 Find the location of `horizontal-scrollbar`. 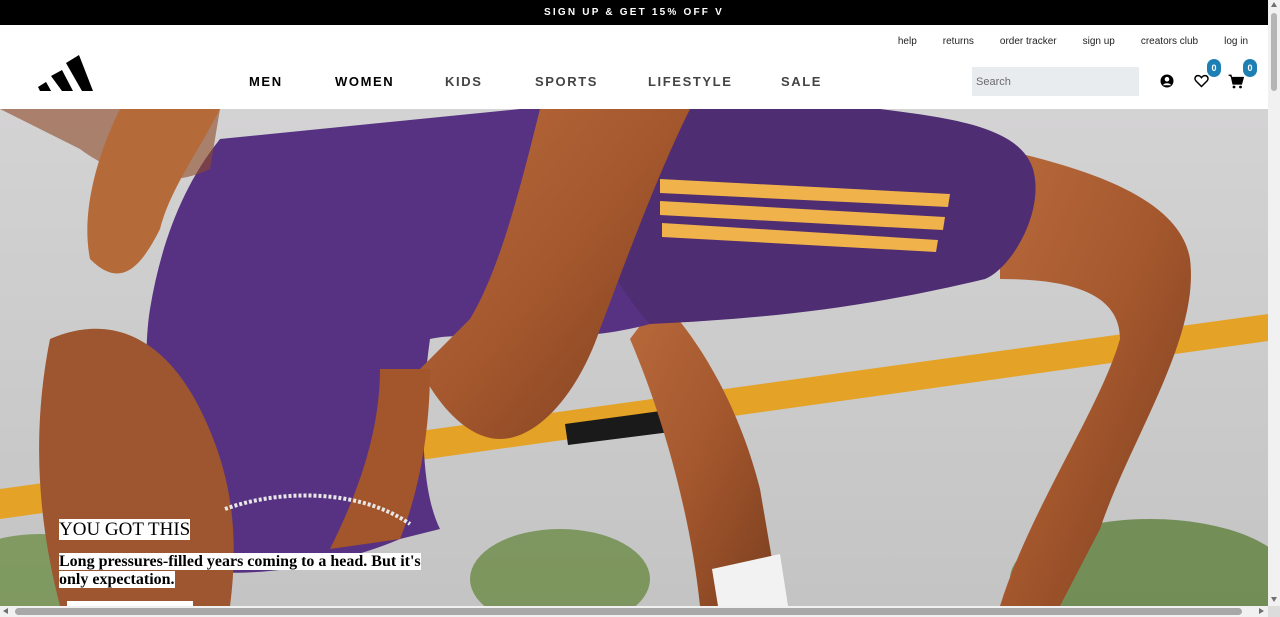

horizontal-scrollbar is located at coordinates (634, 611).